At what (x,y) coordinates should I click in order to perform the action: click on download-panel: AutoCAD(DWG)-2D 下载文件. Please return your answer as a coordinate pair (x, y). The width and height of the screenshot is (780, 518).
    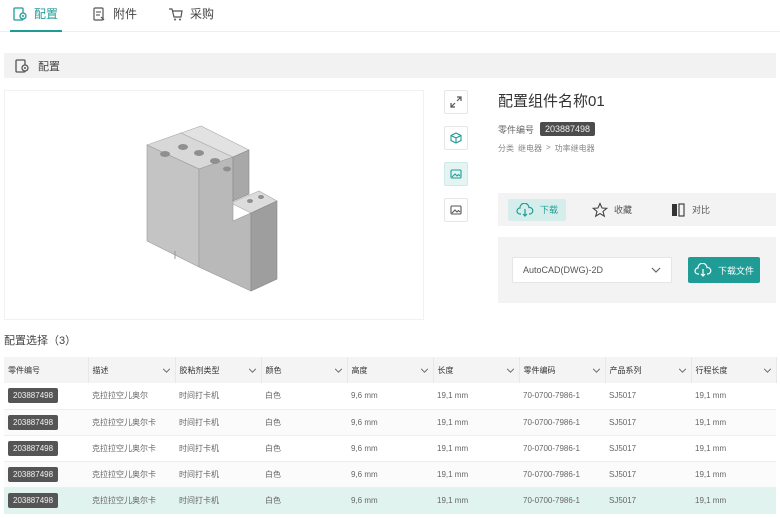
    Looking at the image, I should click on (637, 270).